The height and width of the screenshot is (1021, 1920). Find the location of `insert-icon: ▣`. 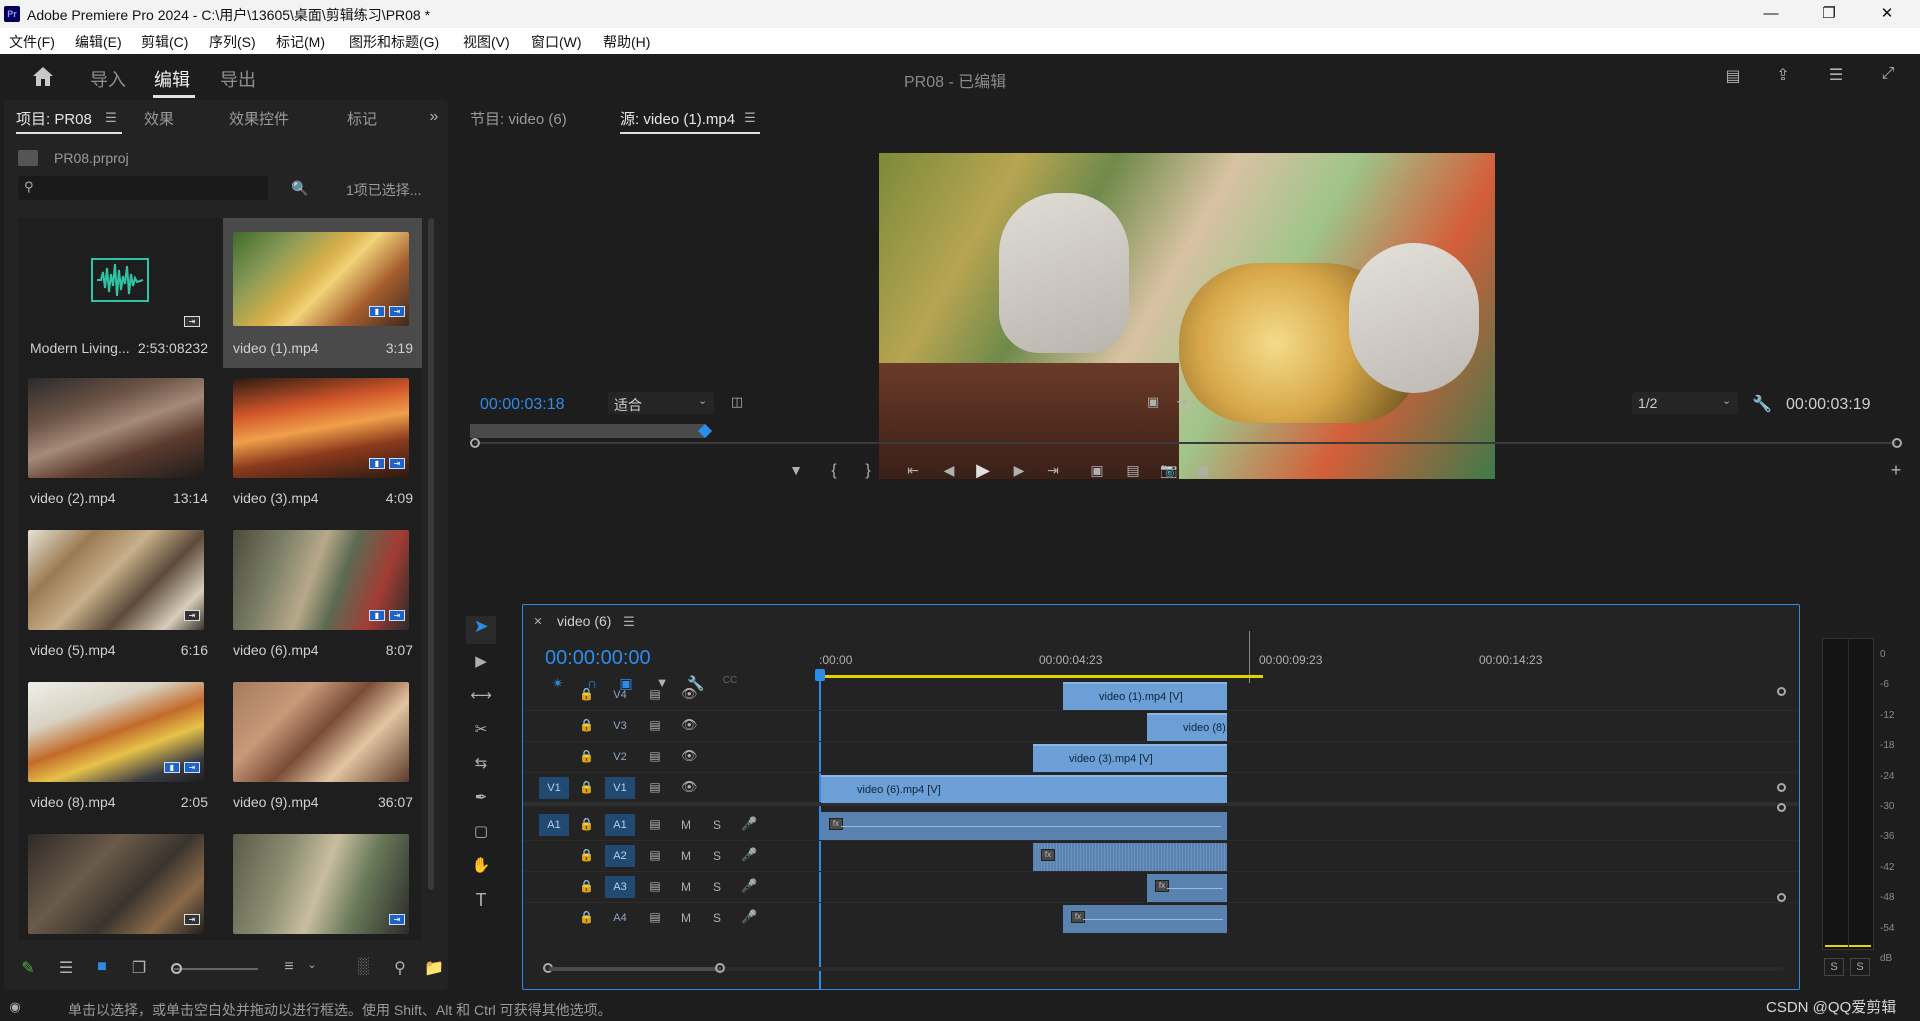

insert-icon: ▣ is located at coordinates (1097, 470).